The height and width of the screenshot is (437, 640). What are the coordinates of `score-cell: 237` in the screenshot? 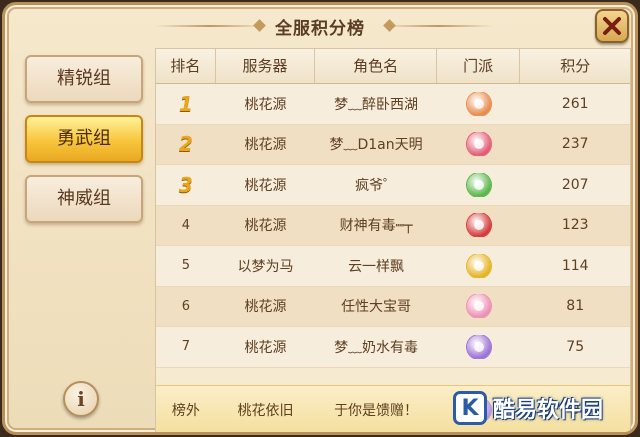 It's located at (575, 144).